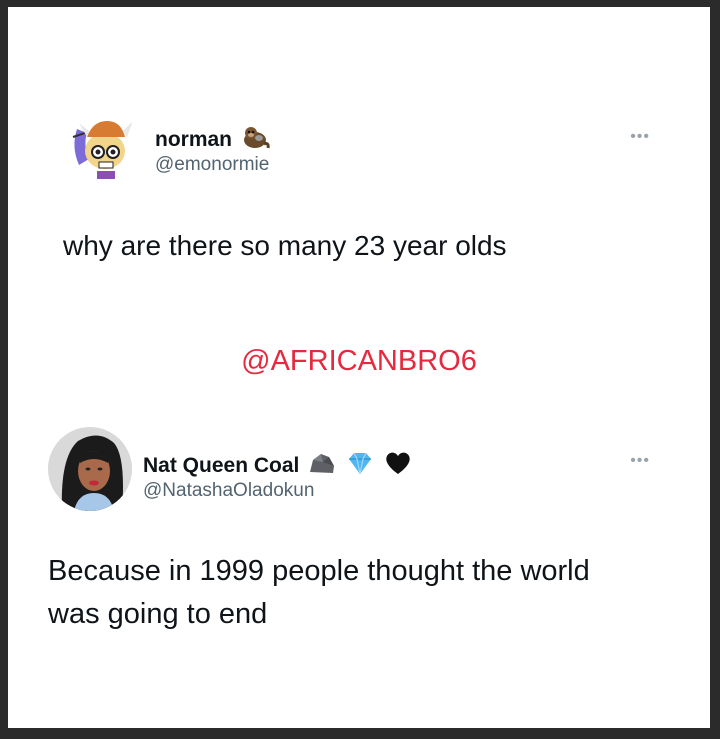 This screenshot has height=739, width=720. I want to click on rock-emoji-icon, so click(322, 465).